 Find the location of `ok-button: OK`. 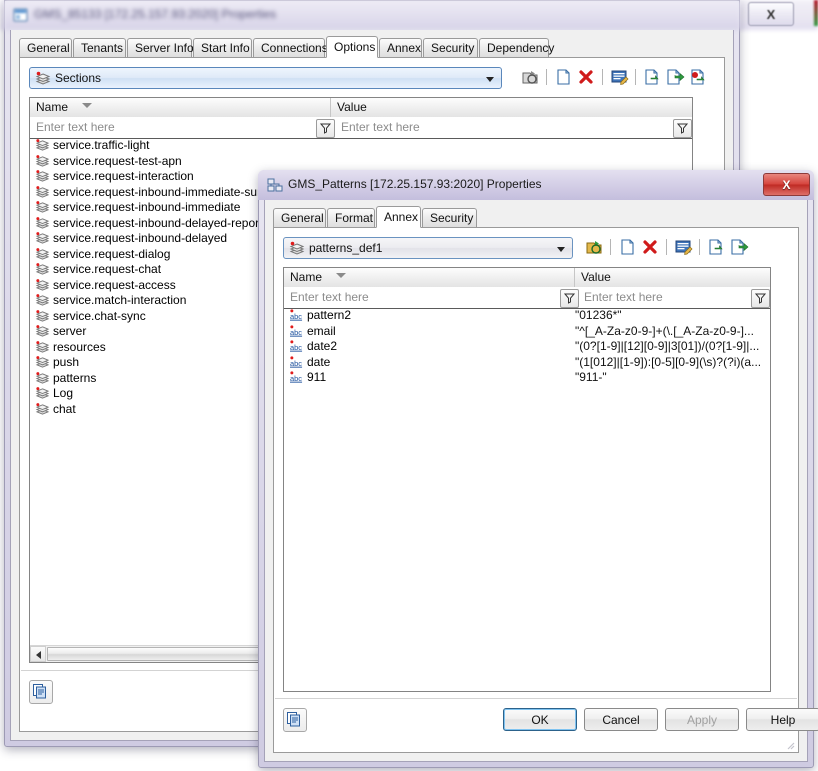

ok-button: OK is located at coordinates (540, 719).